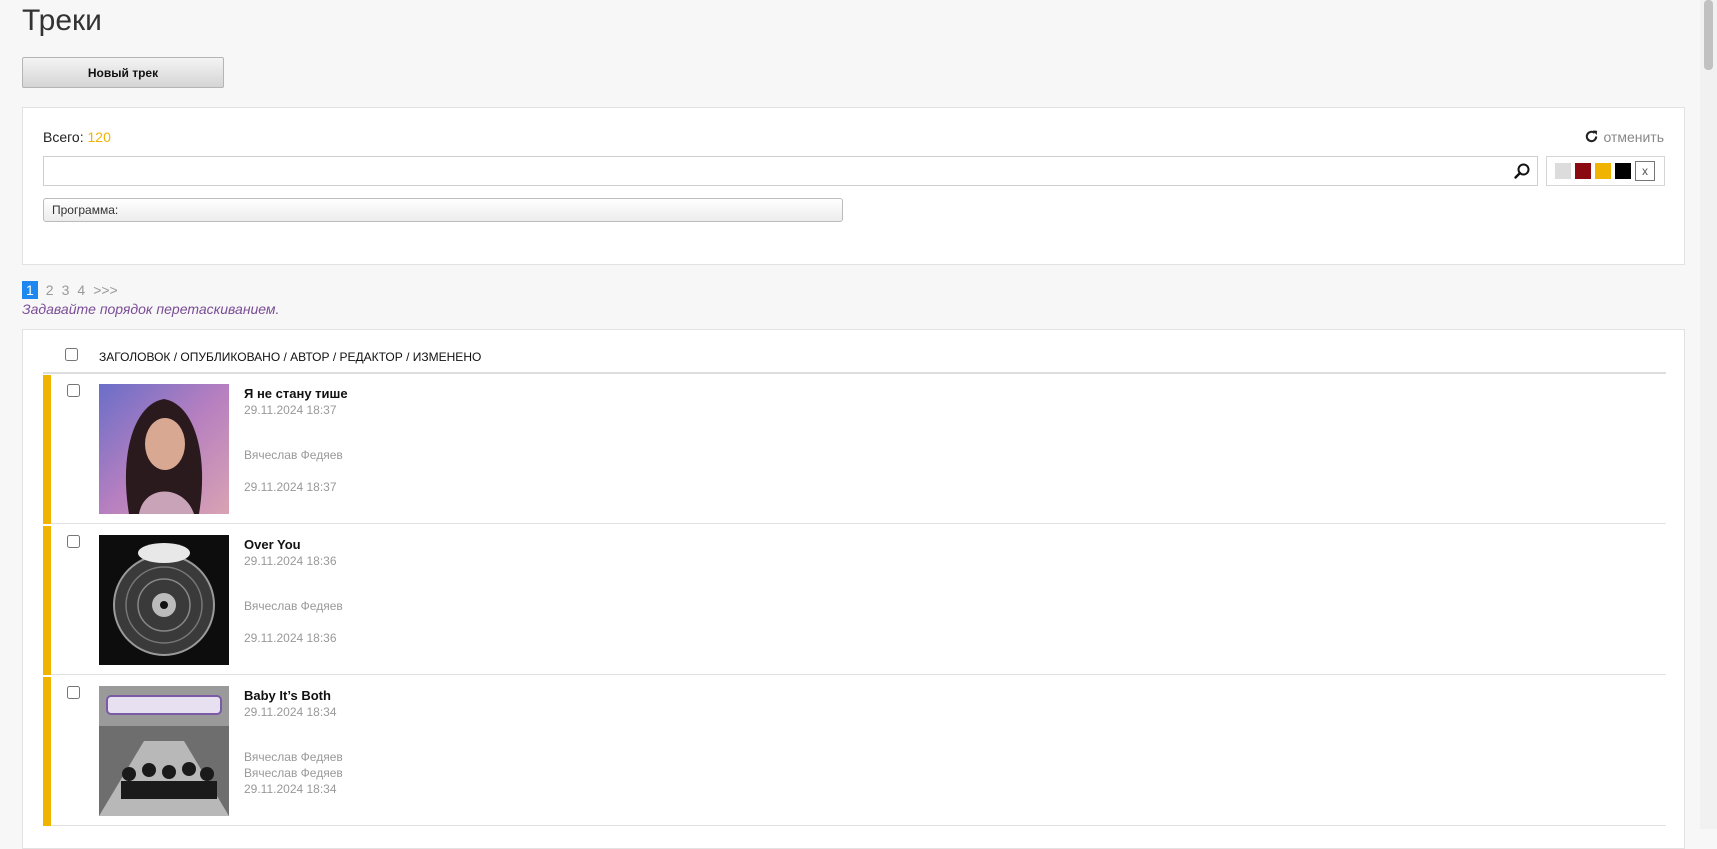  Describe the element at coordinates (71, 354) in the screenshot. I see `select-all-checkbox` at that location.